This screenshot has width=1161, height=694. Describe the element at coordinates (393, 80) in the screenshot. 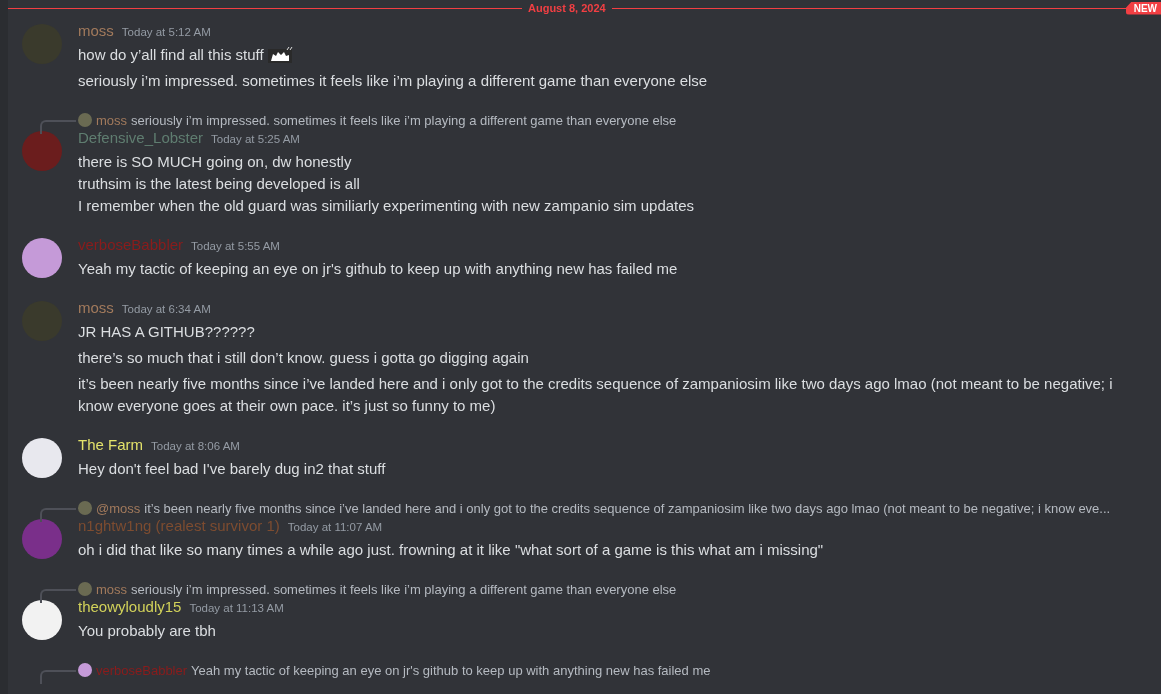

I see `message-text: seriously i’m impressed. sometimes it feels like i’m playing a different game than everyone else` at that location.